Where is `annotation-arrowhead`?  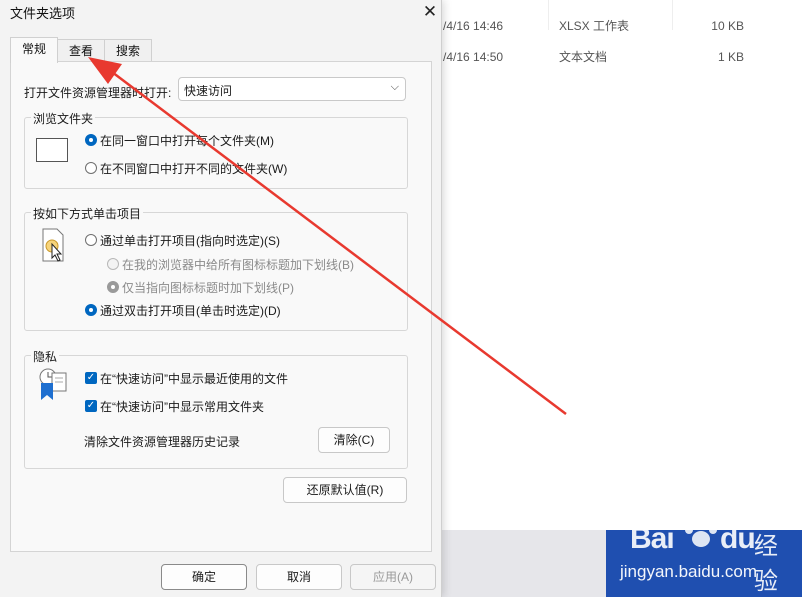 annotation-arrowhead is located at coordinates (105, 70).